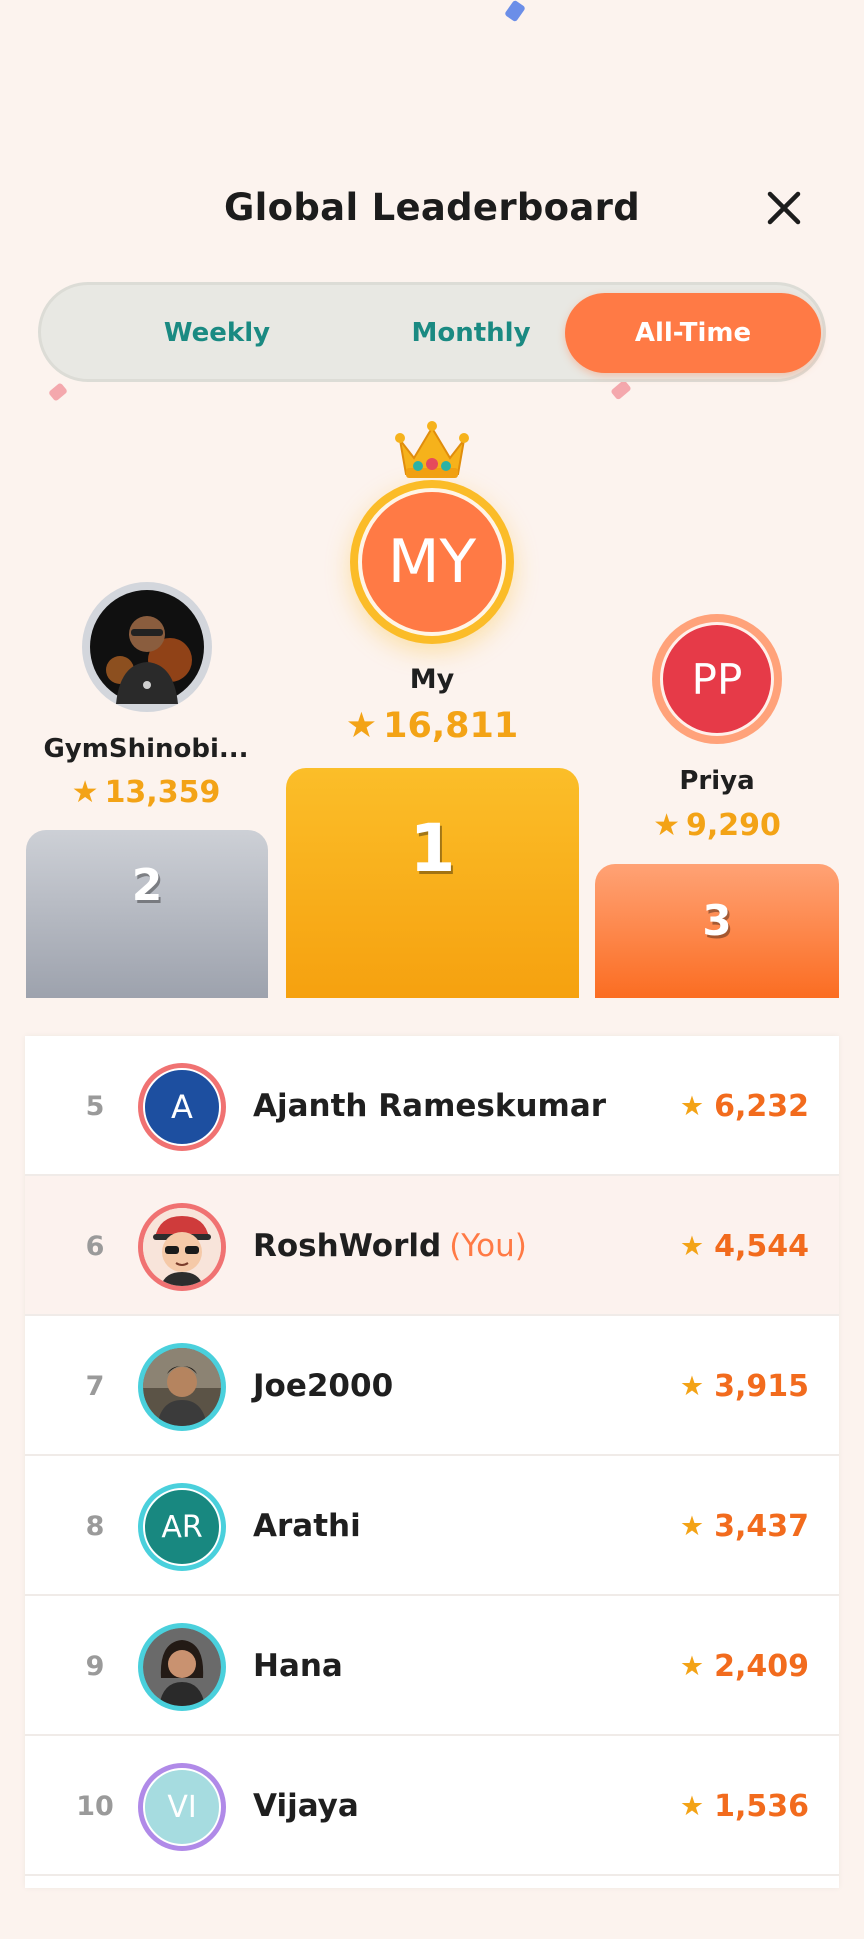 Image resolution: width=864 pixels, height=1939 pixels. Describe the element at coordinates (306, 1806) in the screenshot. I see `user-name: Vijaya` at that location.